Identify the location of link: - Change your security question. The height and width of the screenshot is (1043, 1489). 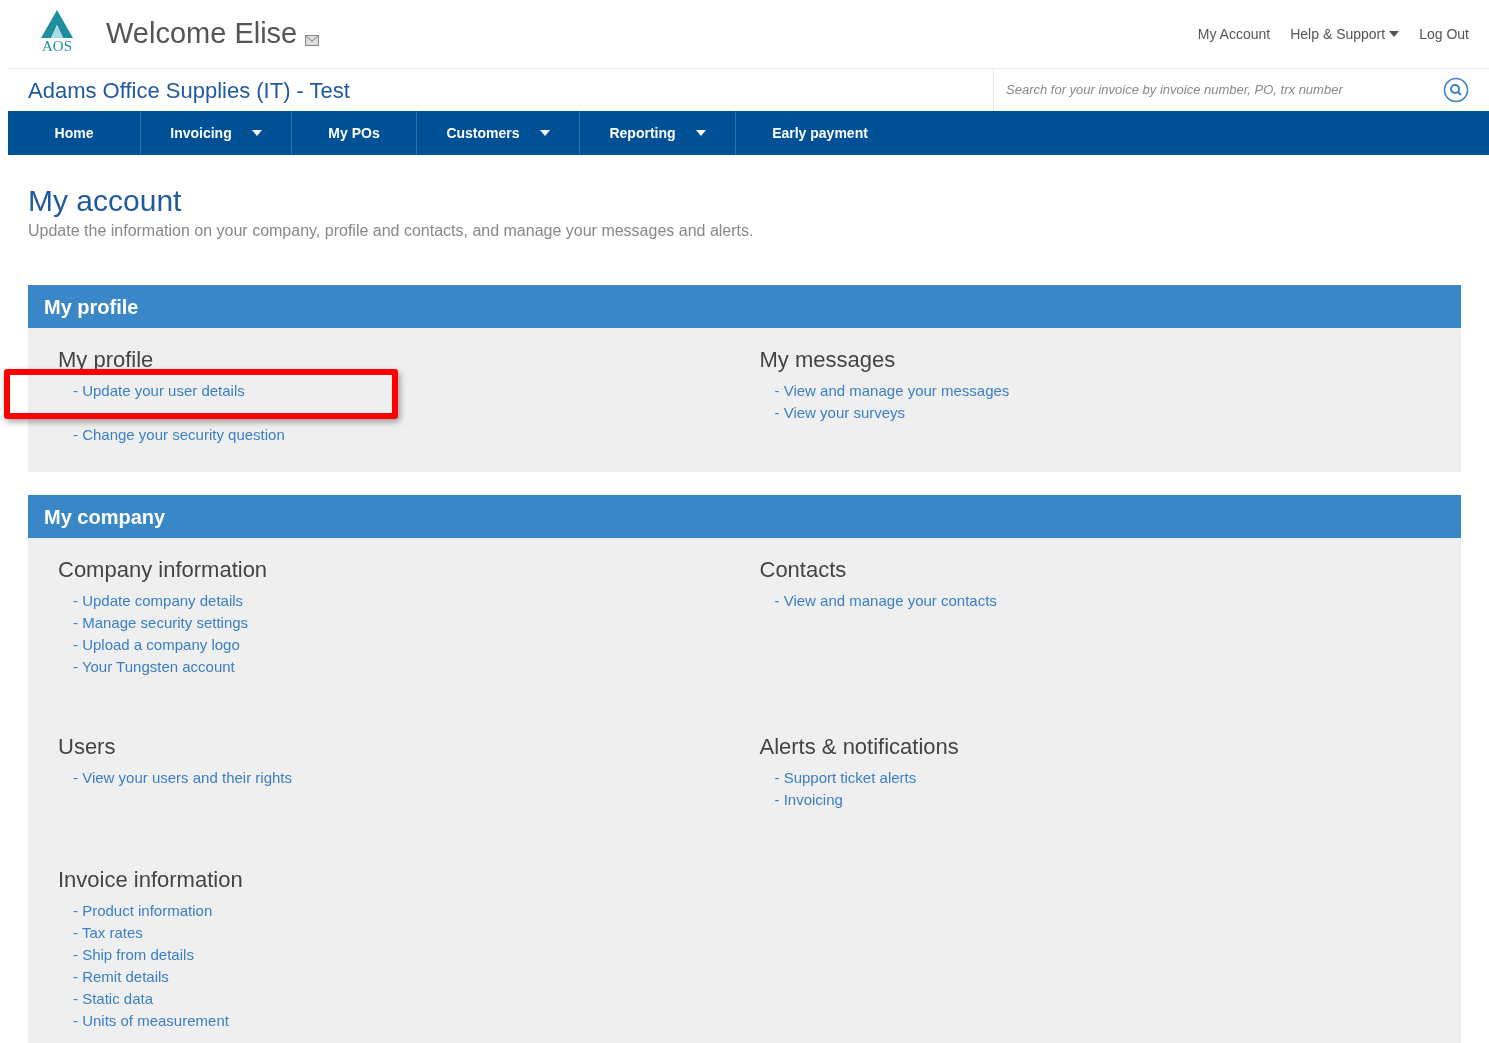
(179, 434).